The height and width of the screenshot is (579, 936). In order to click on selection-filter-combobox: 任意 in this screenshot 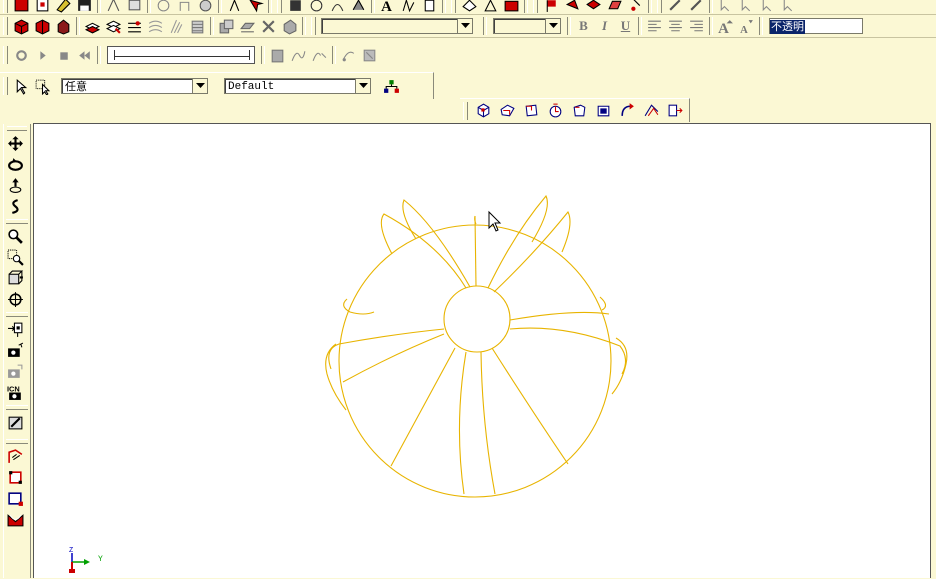, I will do `click(134, 86)`.